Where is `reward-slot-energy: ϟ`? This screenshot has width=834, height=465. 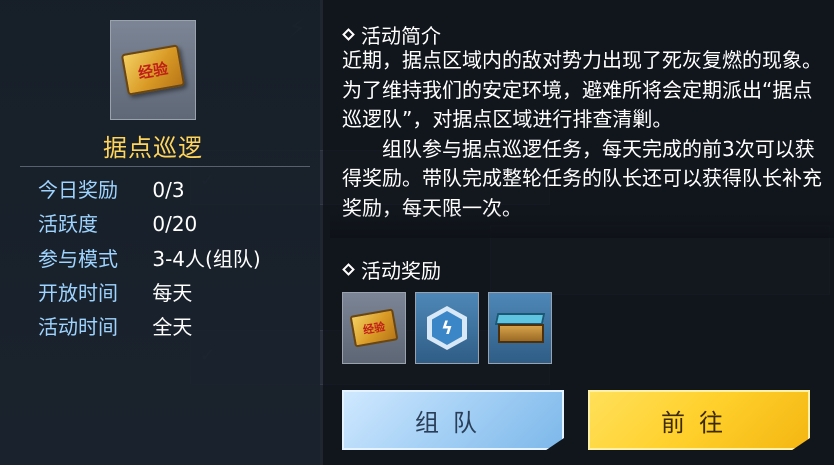 reward-slot-energy: ϟ is located at coordinates (447, 328).